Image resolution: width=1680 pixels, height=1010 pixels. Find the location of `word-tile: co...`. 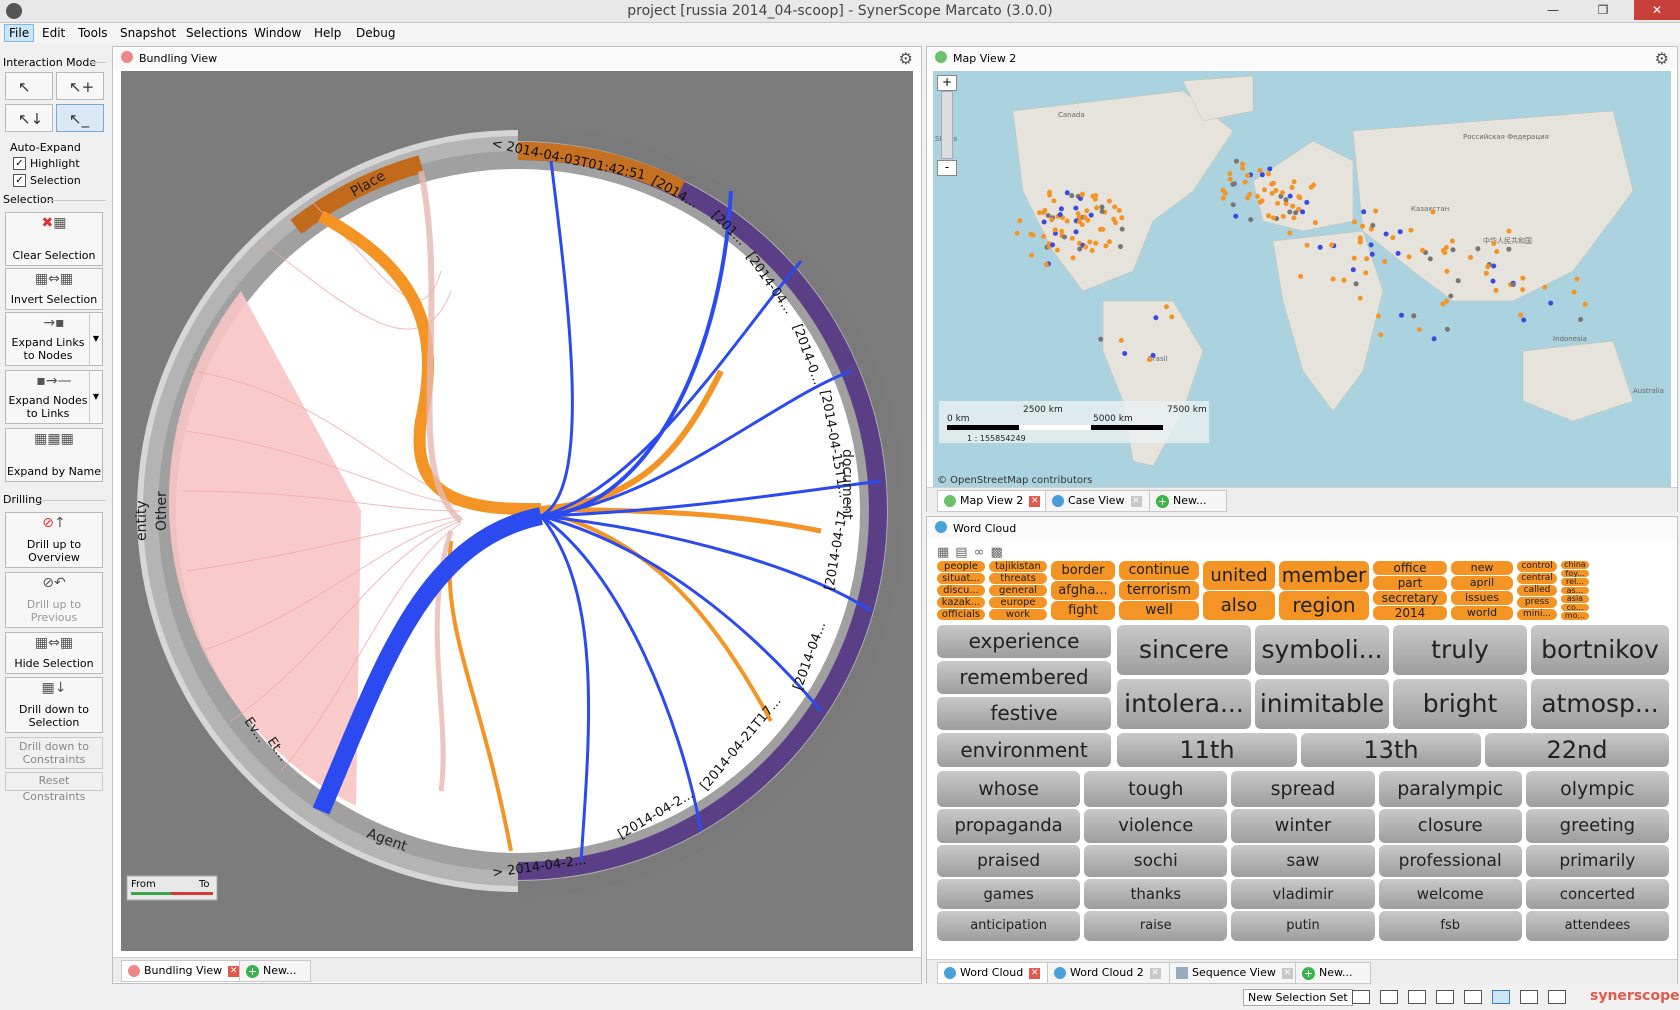

word-tile: co... is located at coordinates (1575, 607).